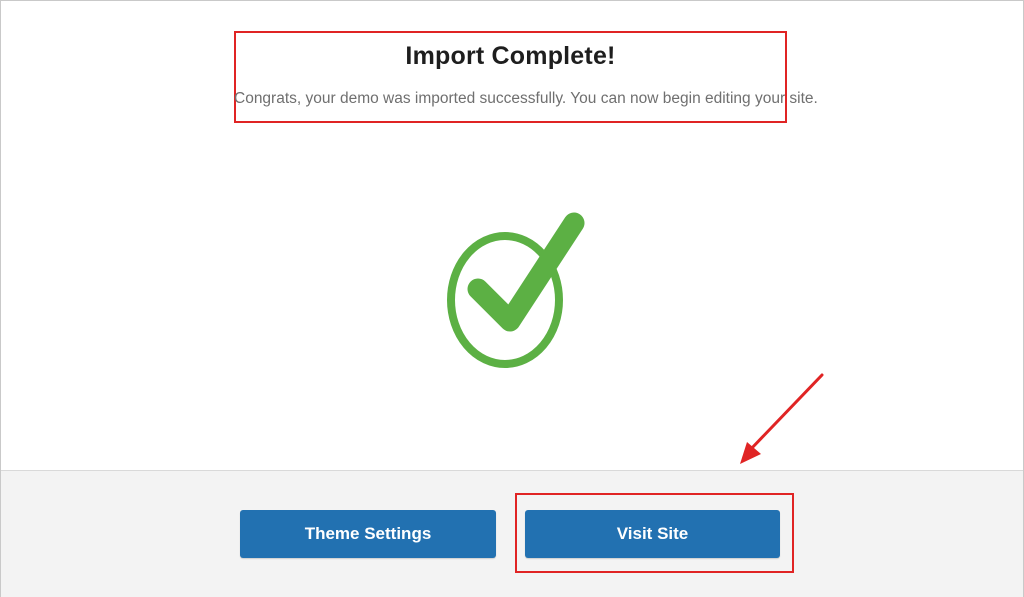 Image resolution: width=1024 pixels, height=597 pixels. What do you see at coordinates (368, 534) in the screenshot?
I see `theme-settings-button: Theme Settings` at bounding box center [368, 534].